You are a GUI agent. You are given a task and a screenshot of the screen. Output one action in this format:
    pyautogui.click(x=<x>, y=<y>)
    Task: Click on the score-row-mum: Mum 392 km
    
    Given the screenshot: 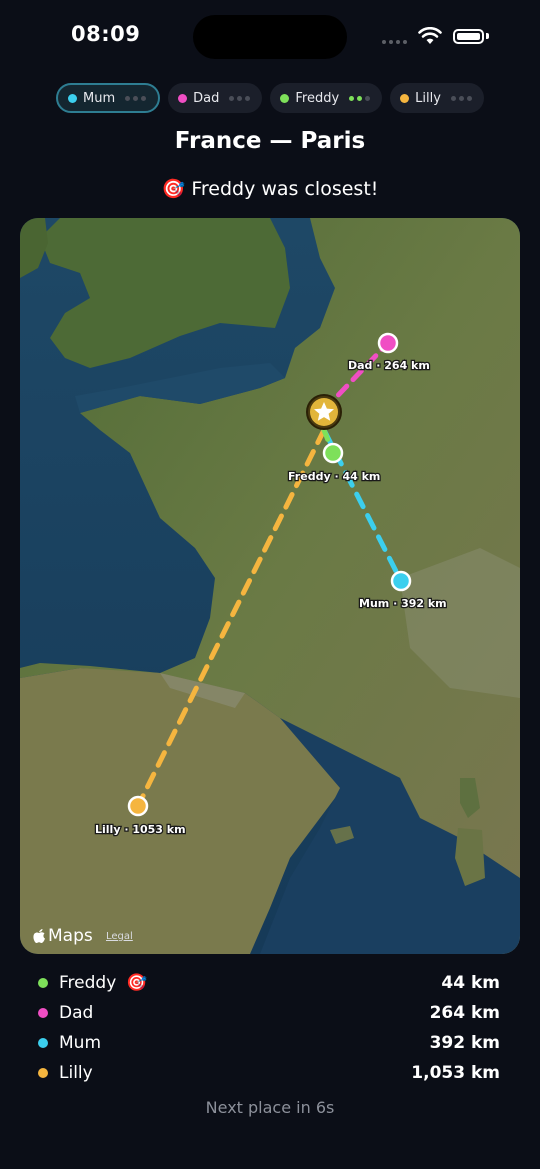 What is the action you would take?
    pyautogui.click(x=269, y=1043)
    